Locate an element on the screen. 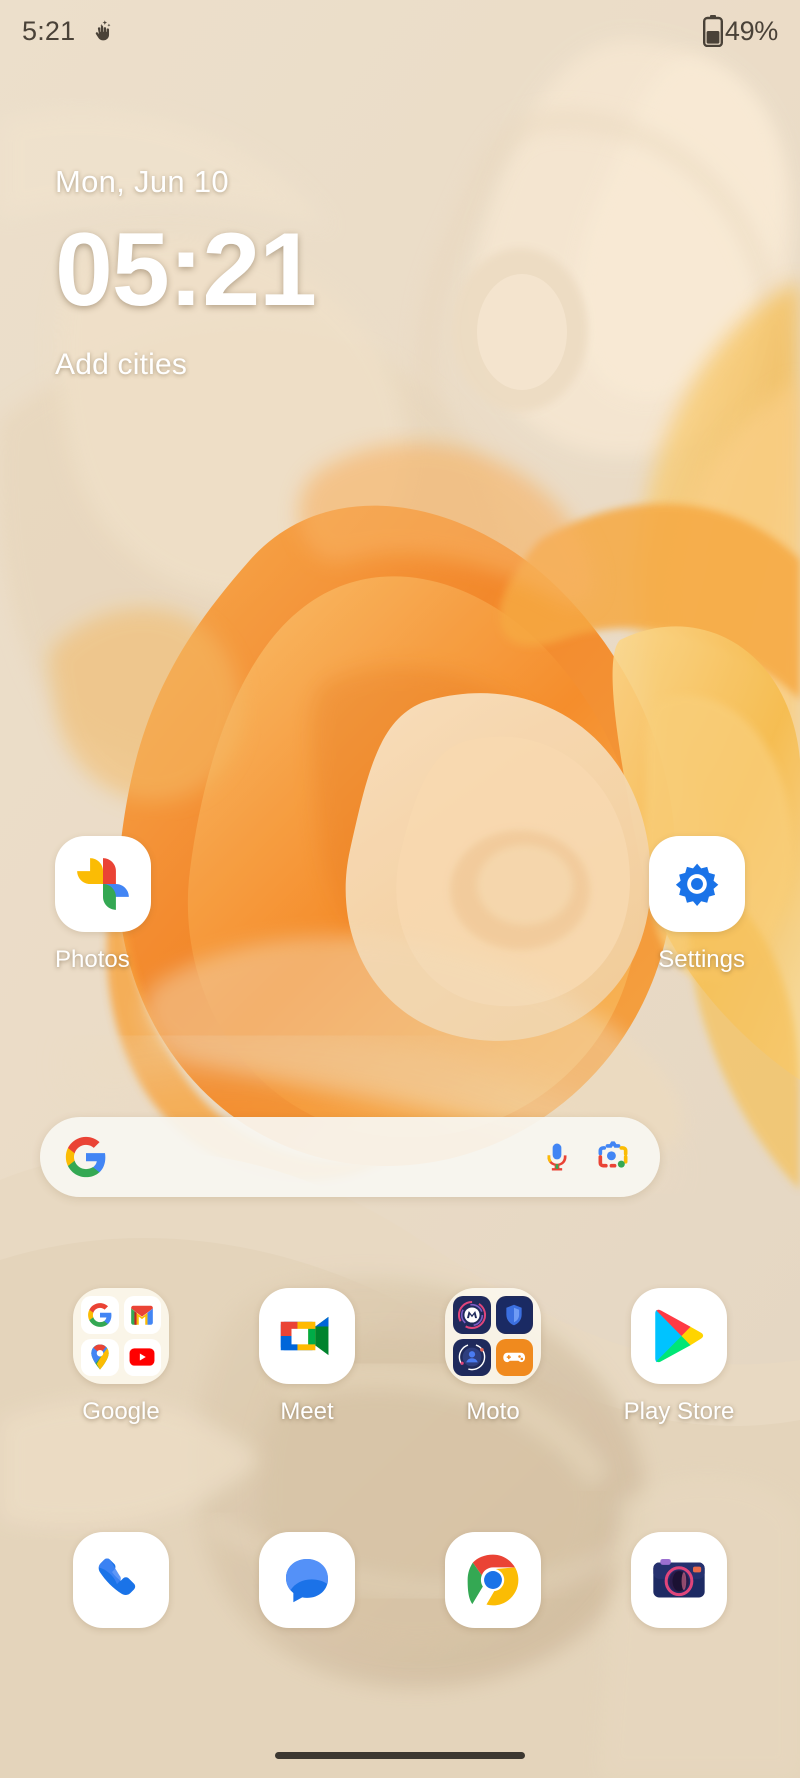 The height and width of the screenshot is (1778, 800). app-label-google: Google is located at coordinates (121, 1411).